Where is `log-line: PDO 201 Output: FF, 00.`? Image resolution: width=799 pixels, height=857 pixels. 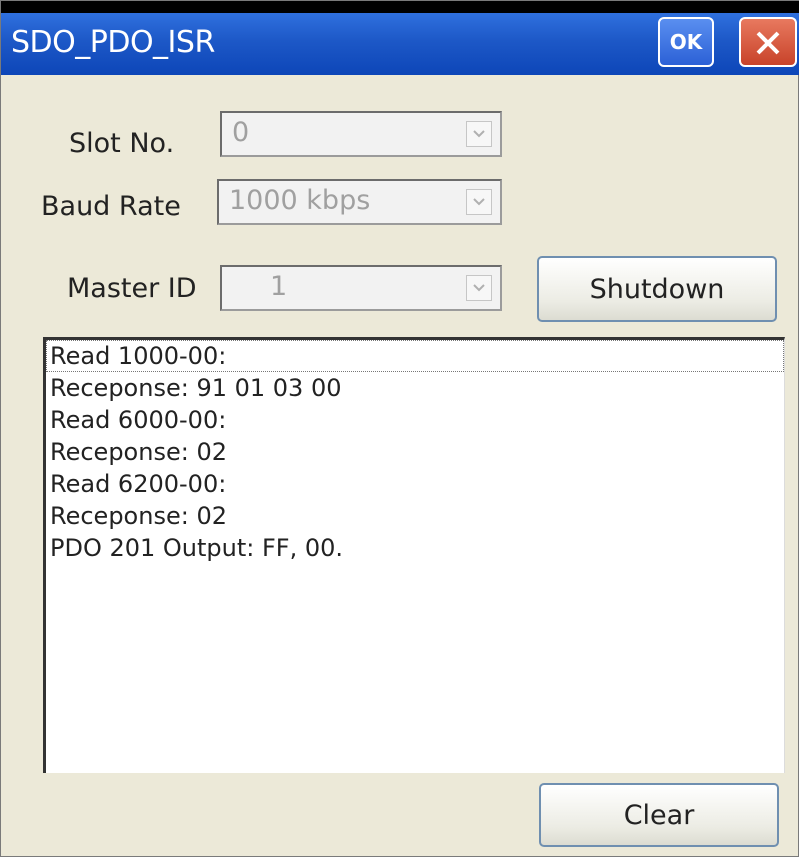
log-line: PDO 201 Output: FF, 00. is located at coordinates (415, 548).